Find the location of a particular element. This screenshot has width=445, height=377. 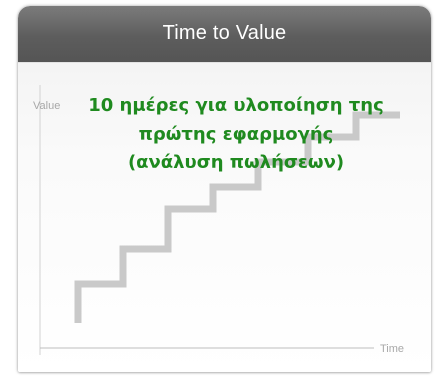

x-axis-label: Time is located at coordinates (392, 349).